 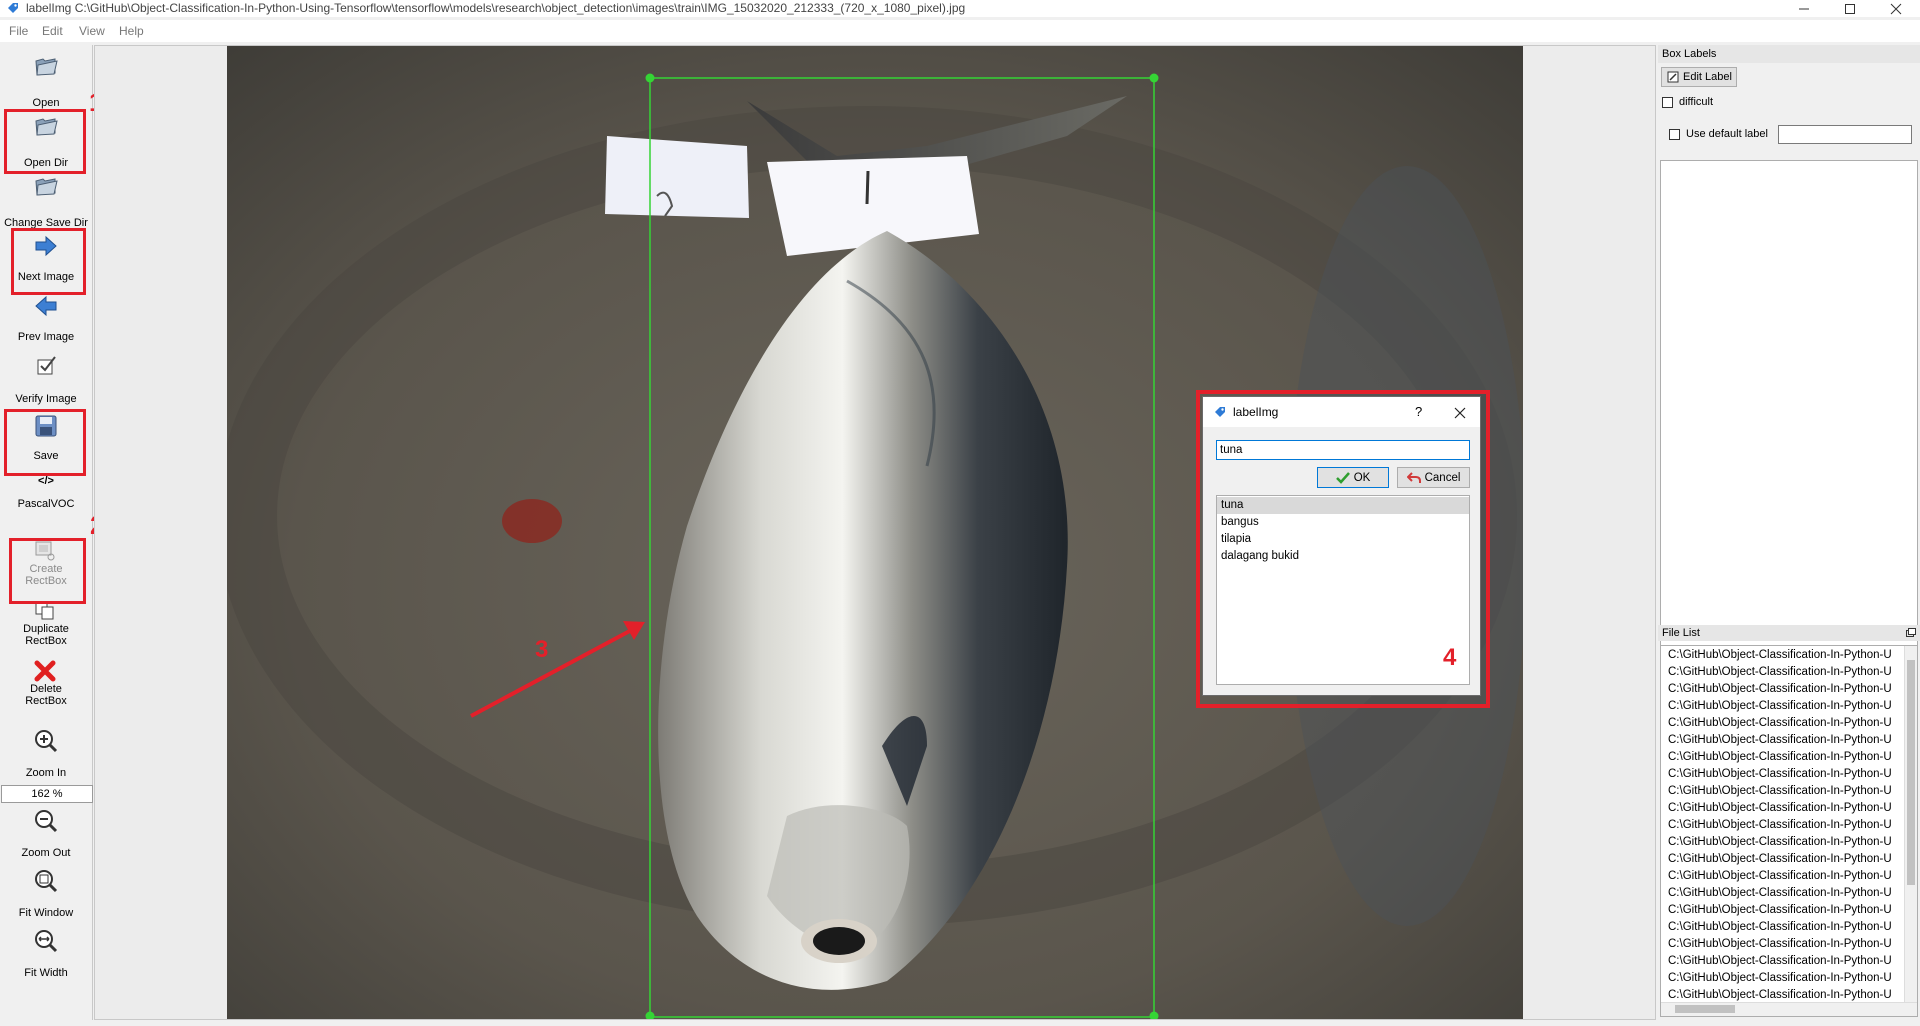 What do you see at coordinates (46, 953) in the screenshot?
I see `fit-width-button: Fit Width` at bounding box center [46, 953].